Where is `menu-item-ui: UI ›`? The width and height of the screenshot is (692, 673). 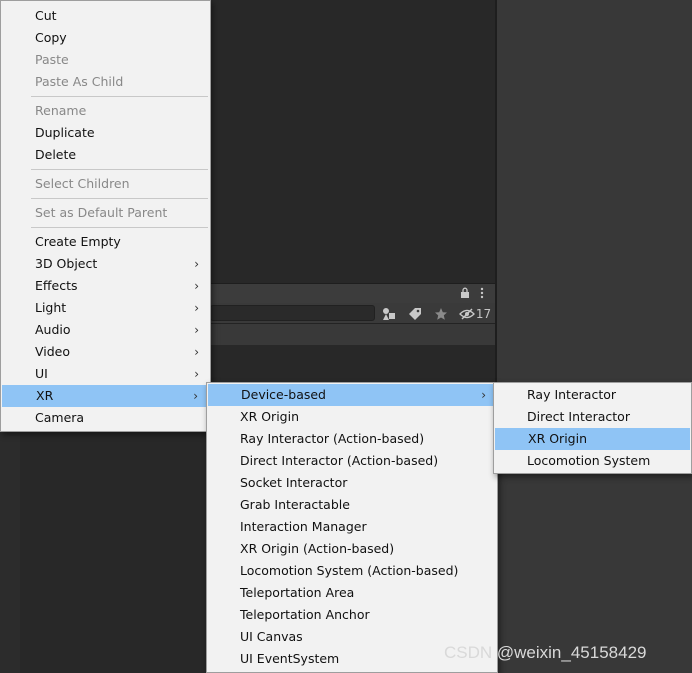 menu-item-ui: UI › is located at coordinates (105, 374).